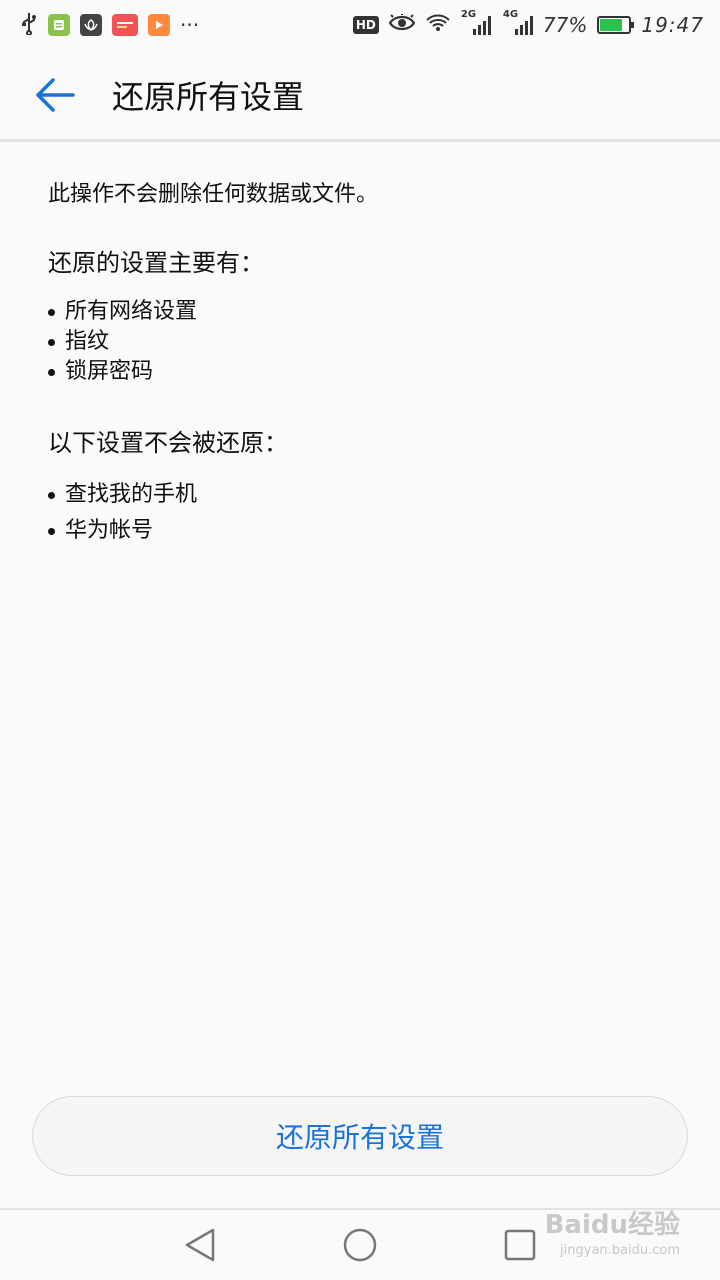 The height and width of the screenshot is (1280, 720). Describe the element at coordinates (91, 25) in the screenshot. I see `huawei-icon` at that location.